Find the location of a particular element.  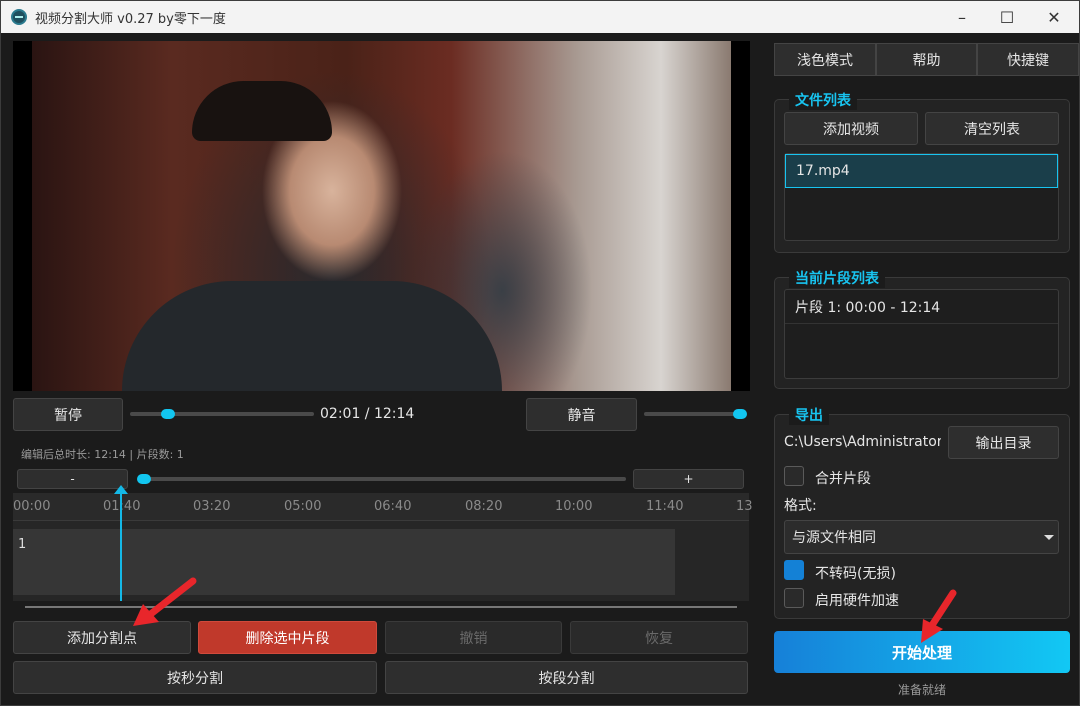

volume-slider-handle is located at coordinates (740, 414).